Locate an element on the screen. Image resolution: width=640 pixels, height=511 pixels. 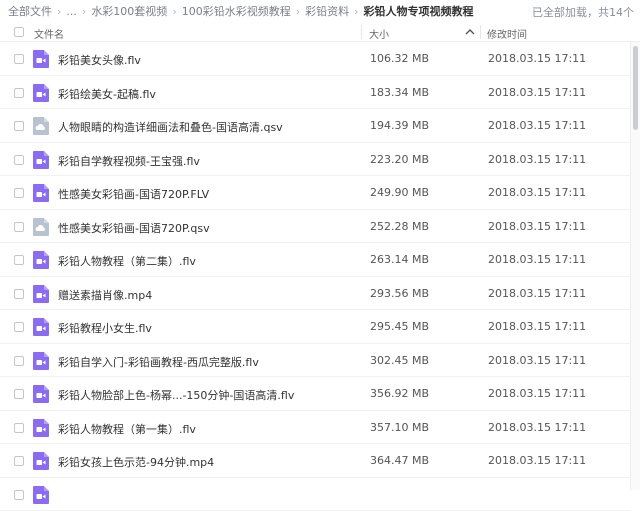
breadcrumb-item-pencil-watercolor-tutorials: 100彩铅水彩视频教程 is located at coordinates (236, 11).